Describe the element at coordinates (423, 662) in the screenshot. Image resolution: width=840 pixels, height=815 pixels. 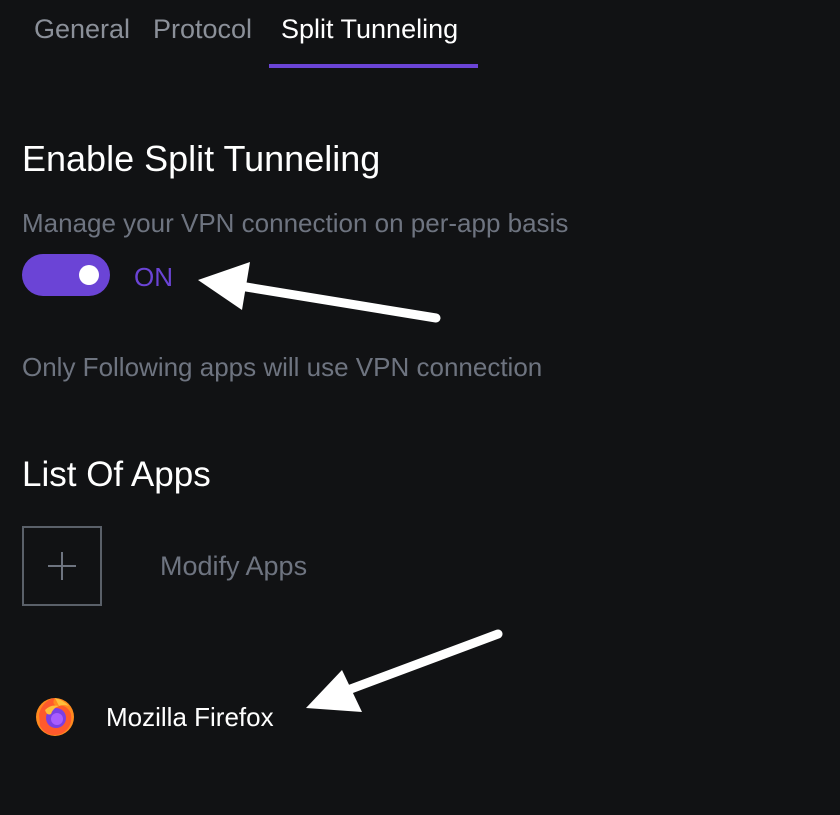
I see `annotation-arrow-app-shaft` at that location.